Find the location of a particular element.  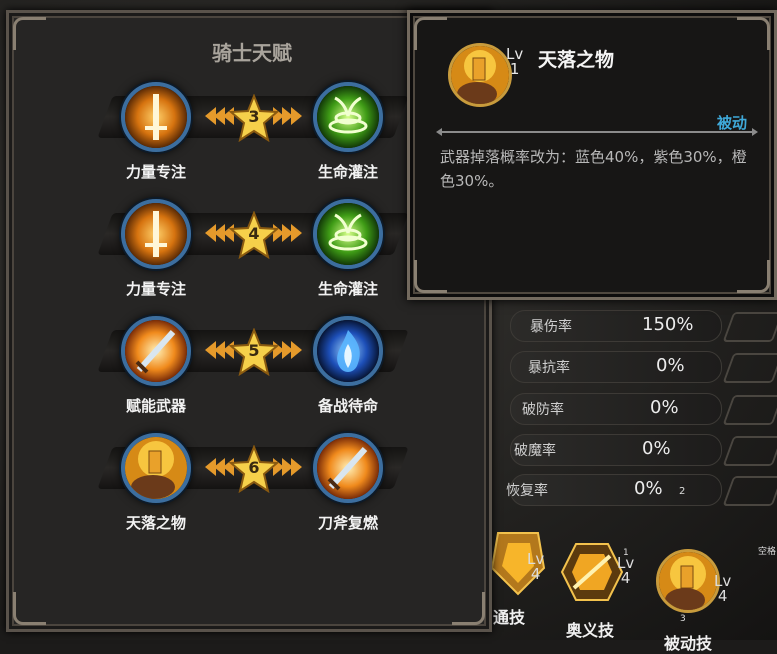

stat-row-crit-resist: 暴抗率 0% is located at coordinates (636, 365).